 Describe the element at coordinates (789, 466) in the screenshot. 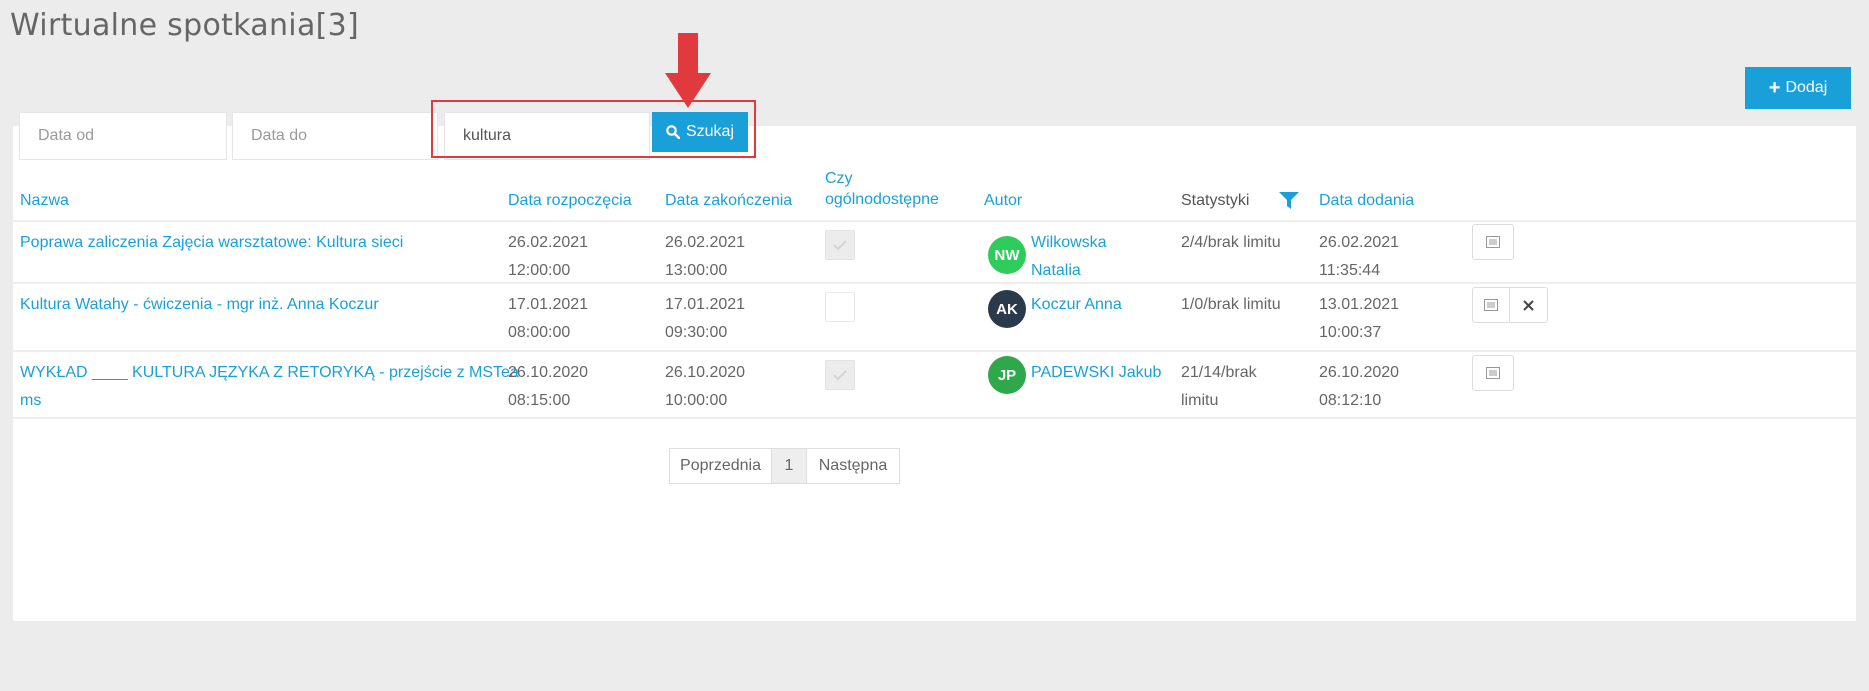

I see `pagination-page-1: 1` at that location.